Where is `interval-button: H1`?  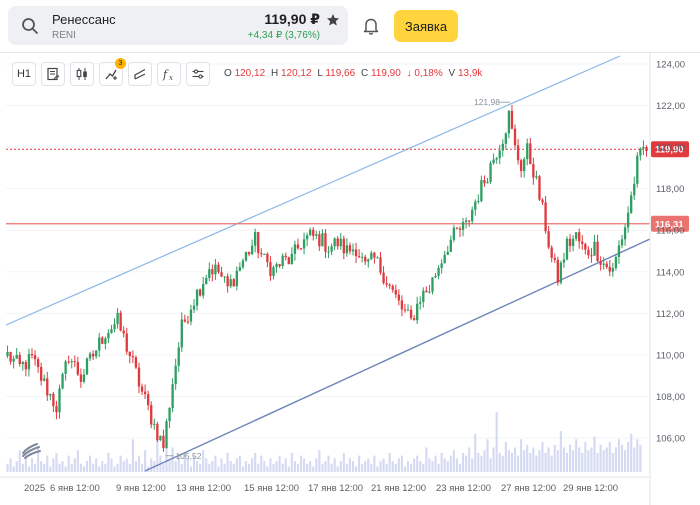 interval-button: H1 is located at coordinates (24, 74).